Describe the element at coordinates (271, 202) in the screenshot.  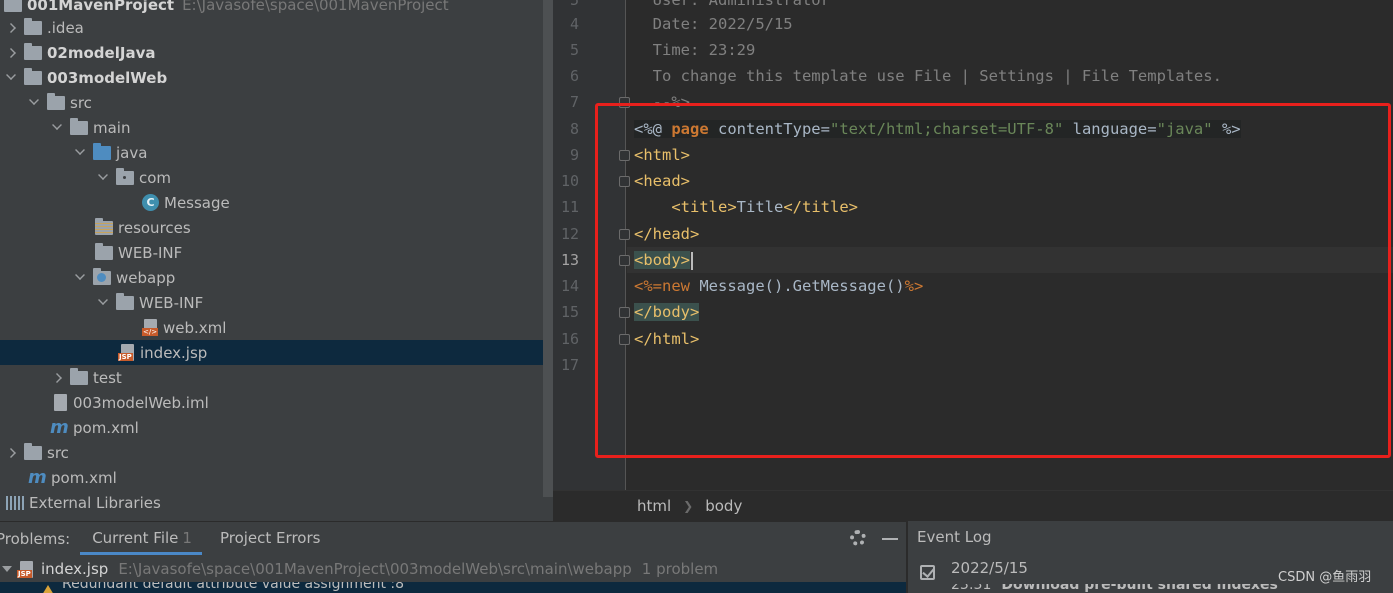
I see `tree-item-message: C Message` at that location.